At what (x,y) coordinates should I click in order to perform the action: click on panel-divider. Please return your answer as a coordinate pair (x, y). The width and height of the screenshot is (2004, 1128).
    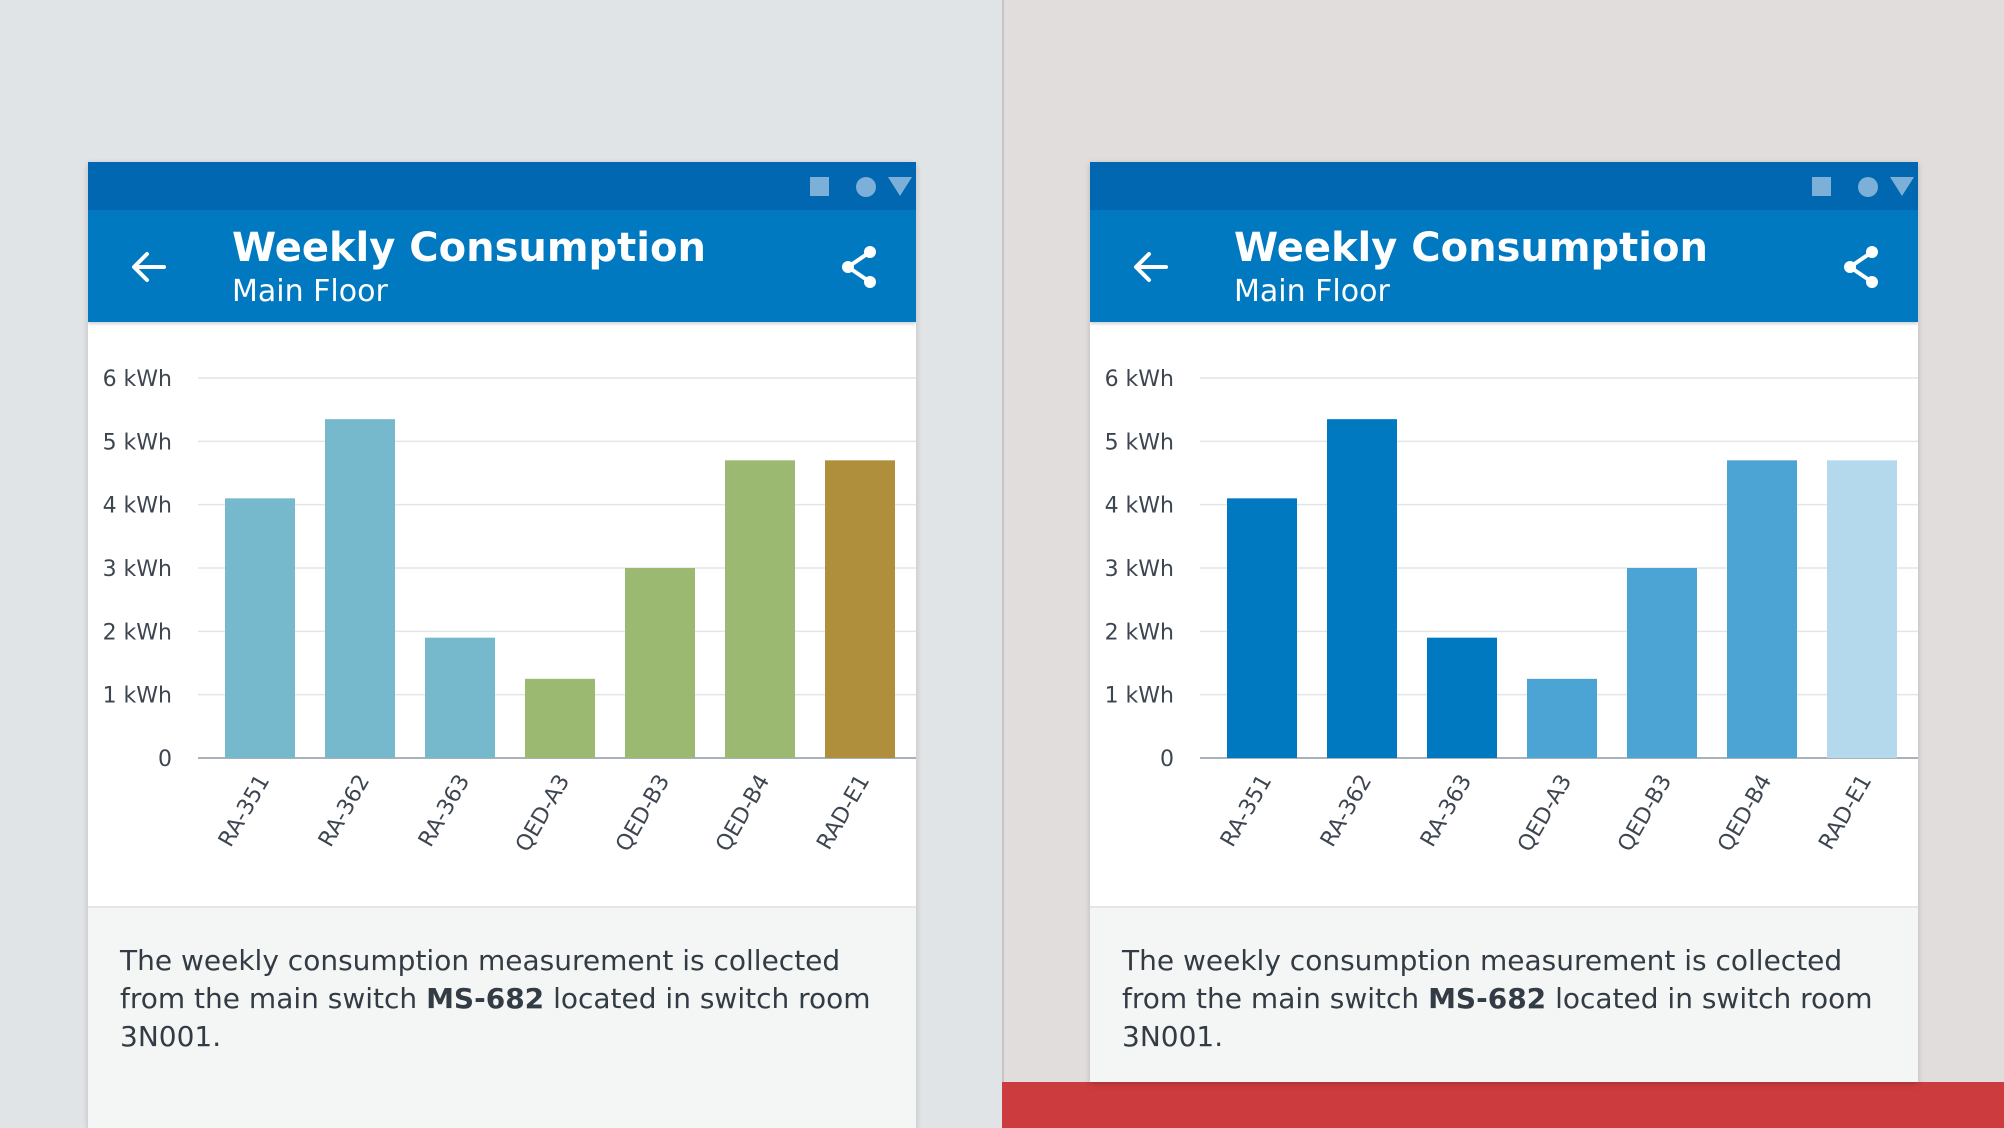
    Looking at the image, I should click on (1003, 564).